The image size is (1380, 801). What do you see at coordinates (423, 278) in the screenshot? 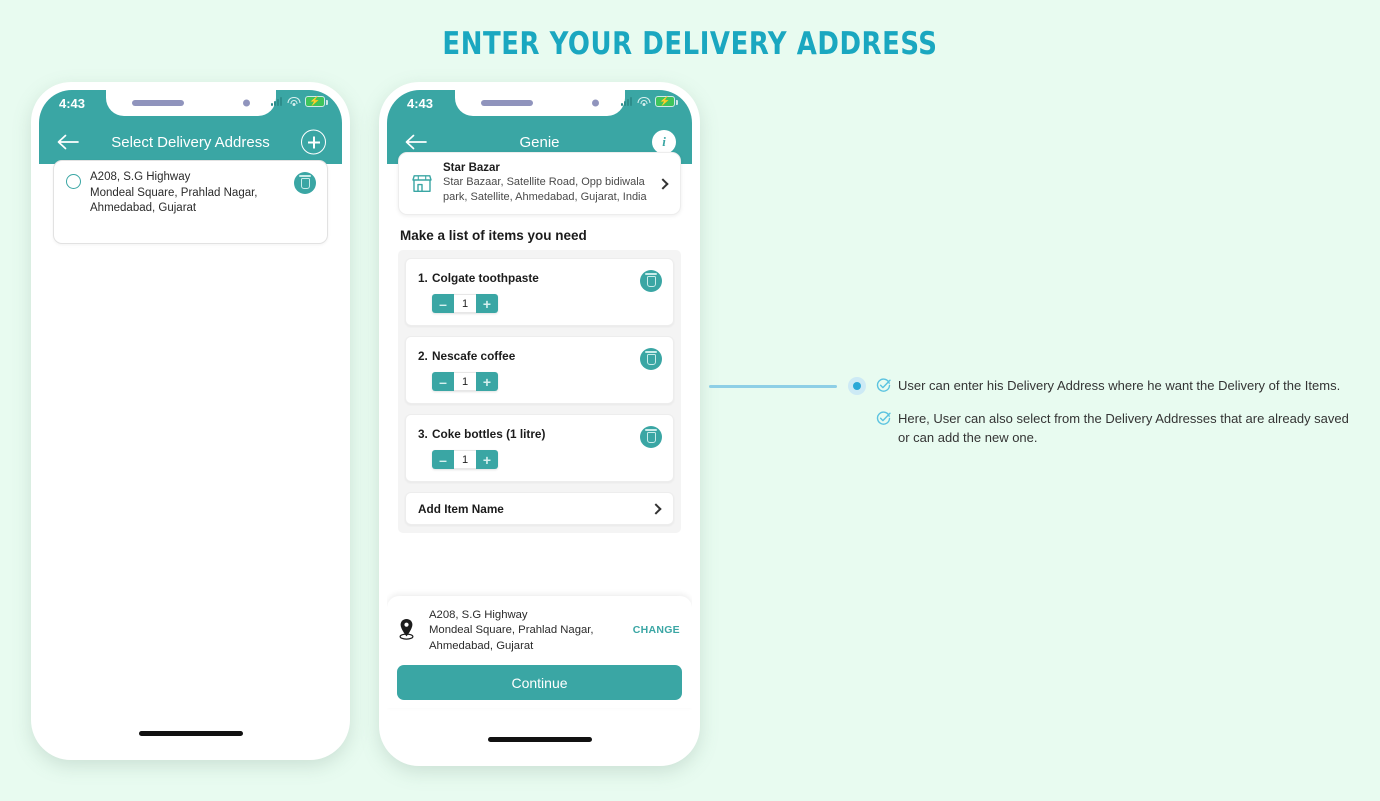
I see `item-number: 1.` at bounding box center [423, 278].